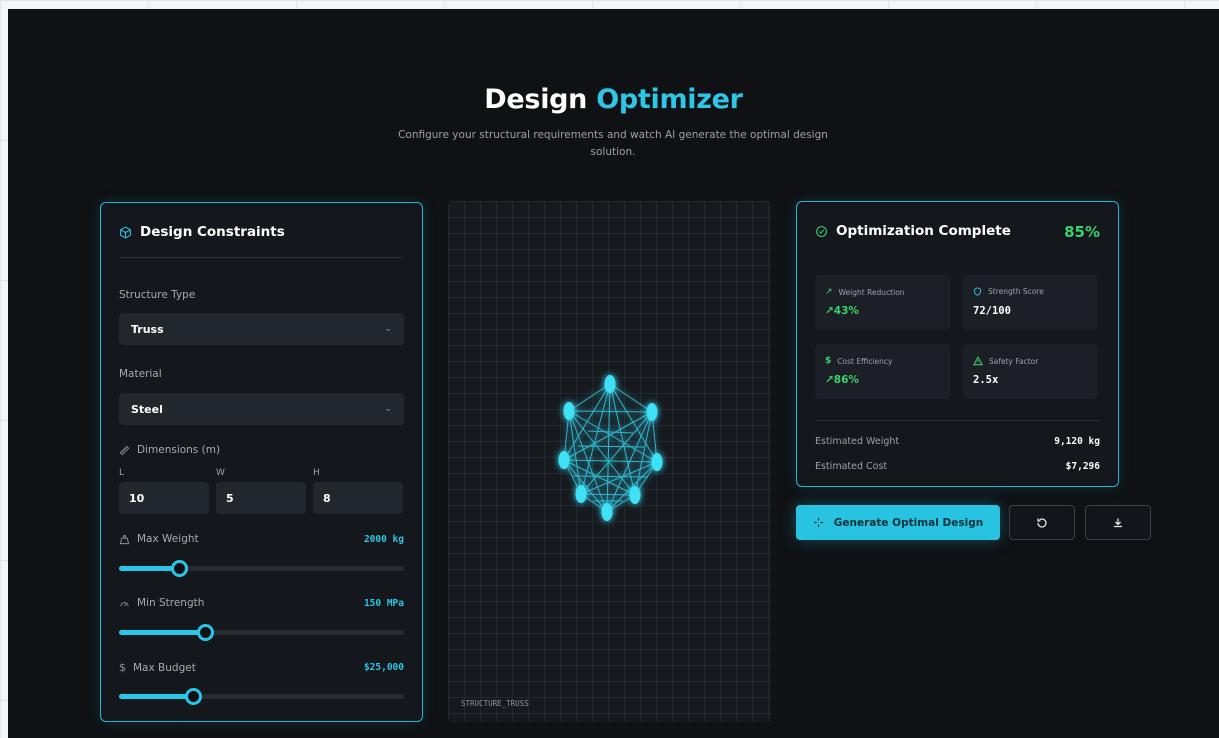 The width and height of the screenshot is (1219, 738). Describe the element at coordinates (161, 603) in the screenshot. I see `min-strength-label: Min Strength` at that location.